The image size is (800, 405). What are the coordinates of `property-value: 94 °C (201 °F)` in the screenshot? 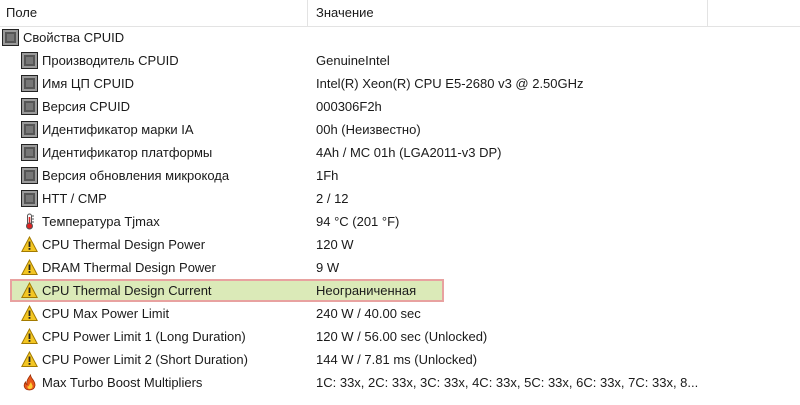 It's located at (358, 221).